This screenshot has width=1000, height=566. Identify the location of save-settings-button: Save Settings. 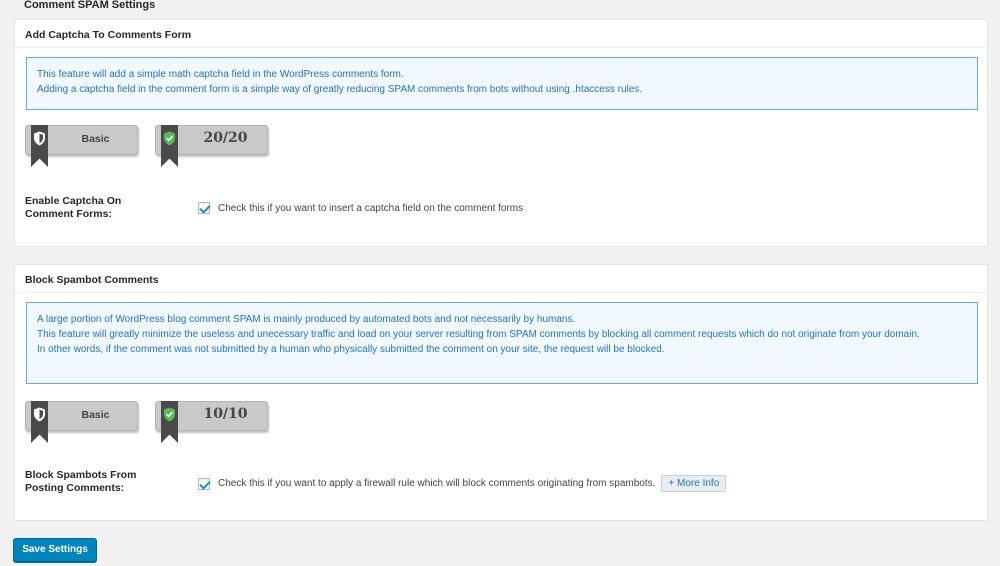
(55, 550).